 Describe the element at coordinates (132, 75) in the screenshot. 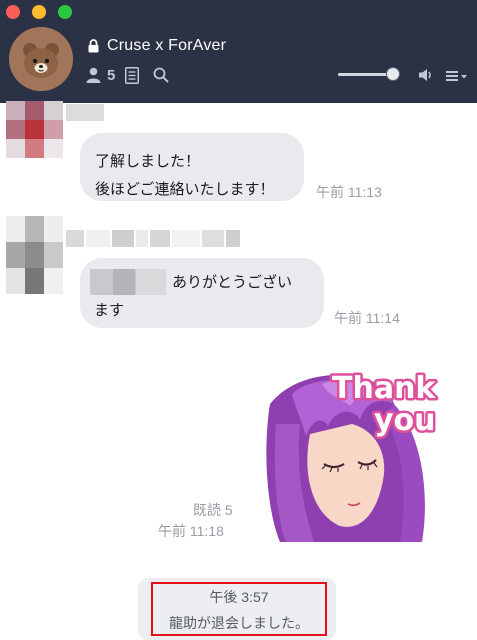

I see `notes-icon` at that location.